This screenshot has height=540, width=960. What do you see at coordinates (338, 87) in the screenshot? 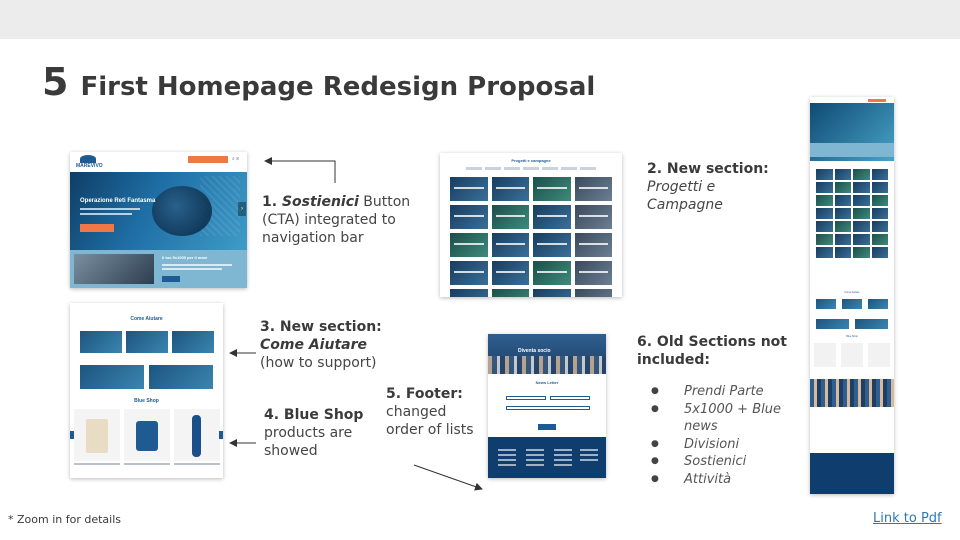
I see `slide-title-text: First Homepage Redesign Proposal` at bounding box center [338, 87].